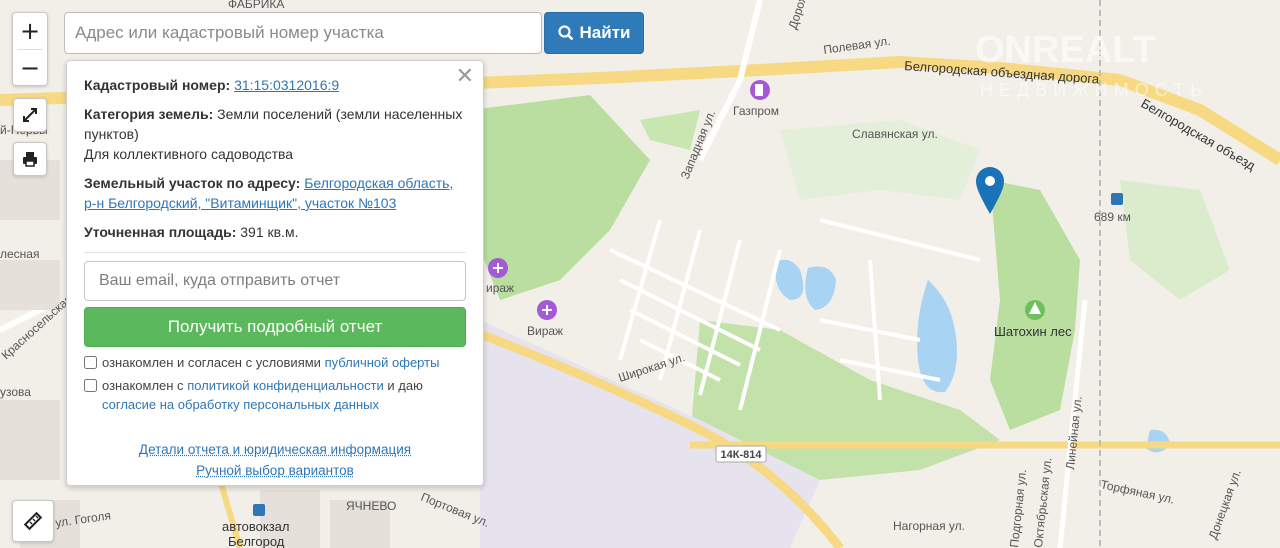 This screenshot has height=548, width=1280. What do you see at coordinates (145, 385) in the screenshot?
I see `privacy-text-label: ознакомлен с` at bounding box center [145, 385].